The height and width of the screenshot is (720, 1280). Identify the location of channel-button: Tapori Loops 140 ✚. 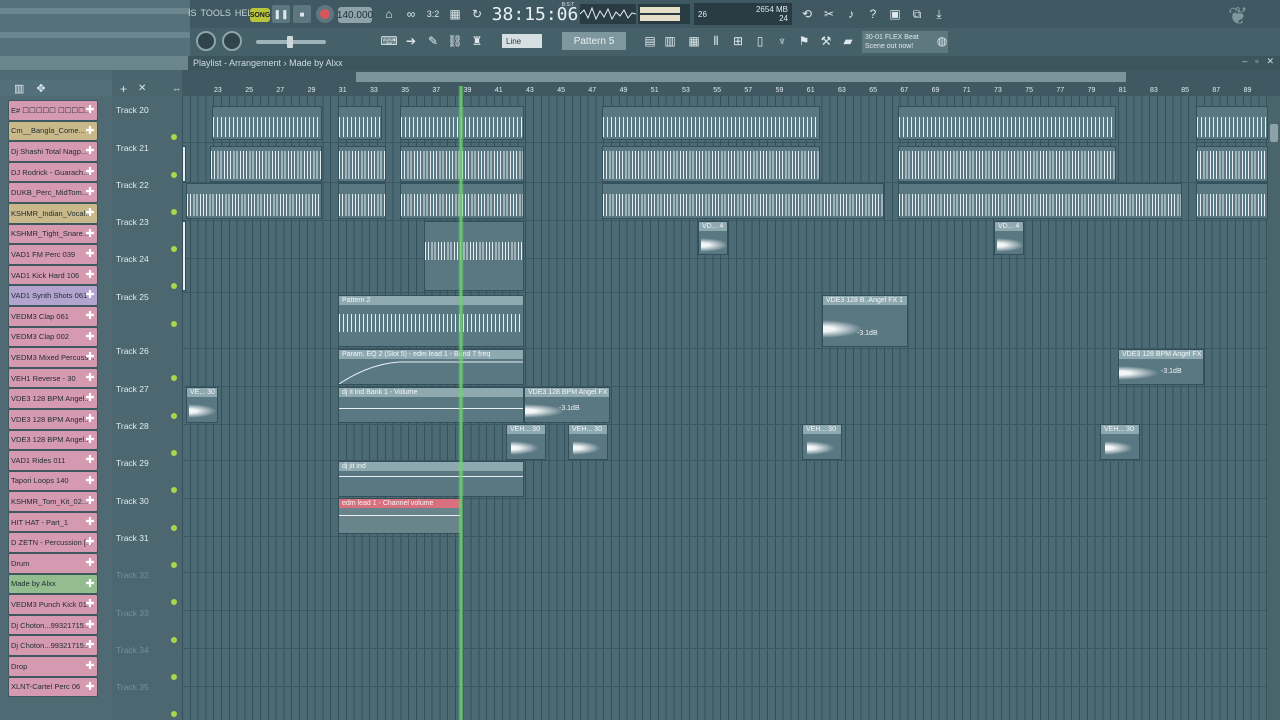
(53, 481).